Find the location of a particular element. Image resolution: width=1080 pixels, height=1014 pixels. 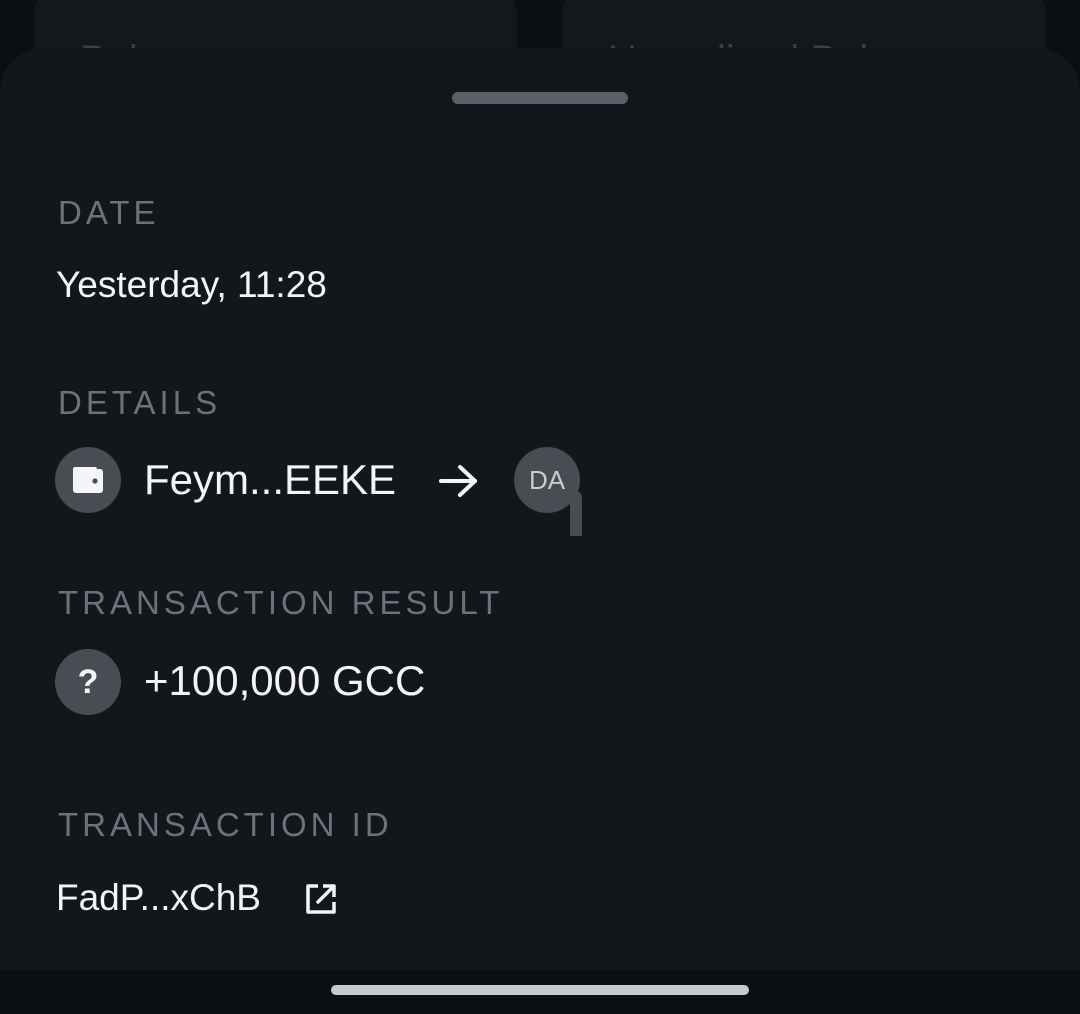

date-value: Yesterday, 11:28 is located at coordinates (191, 284).